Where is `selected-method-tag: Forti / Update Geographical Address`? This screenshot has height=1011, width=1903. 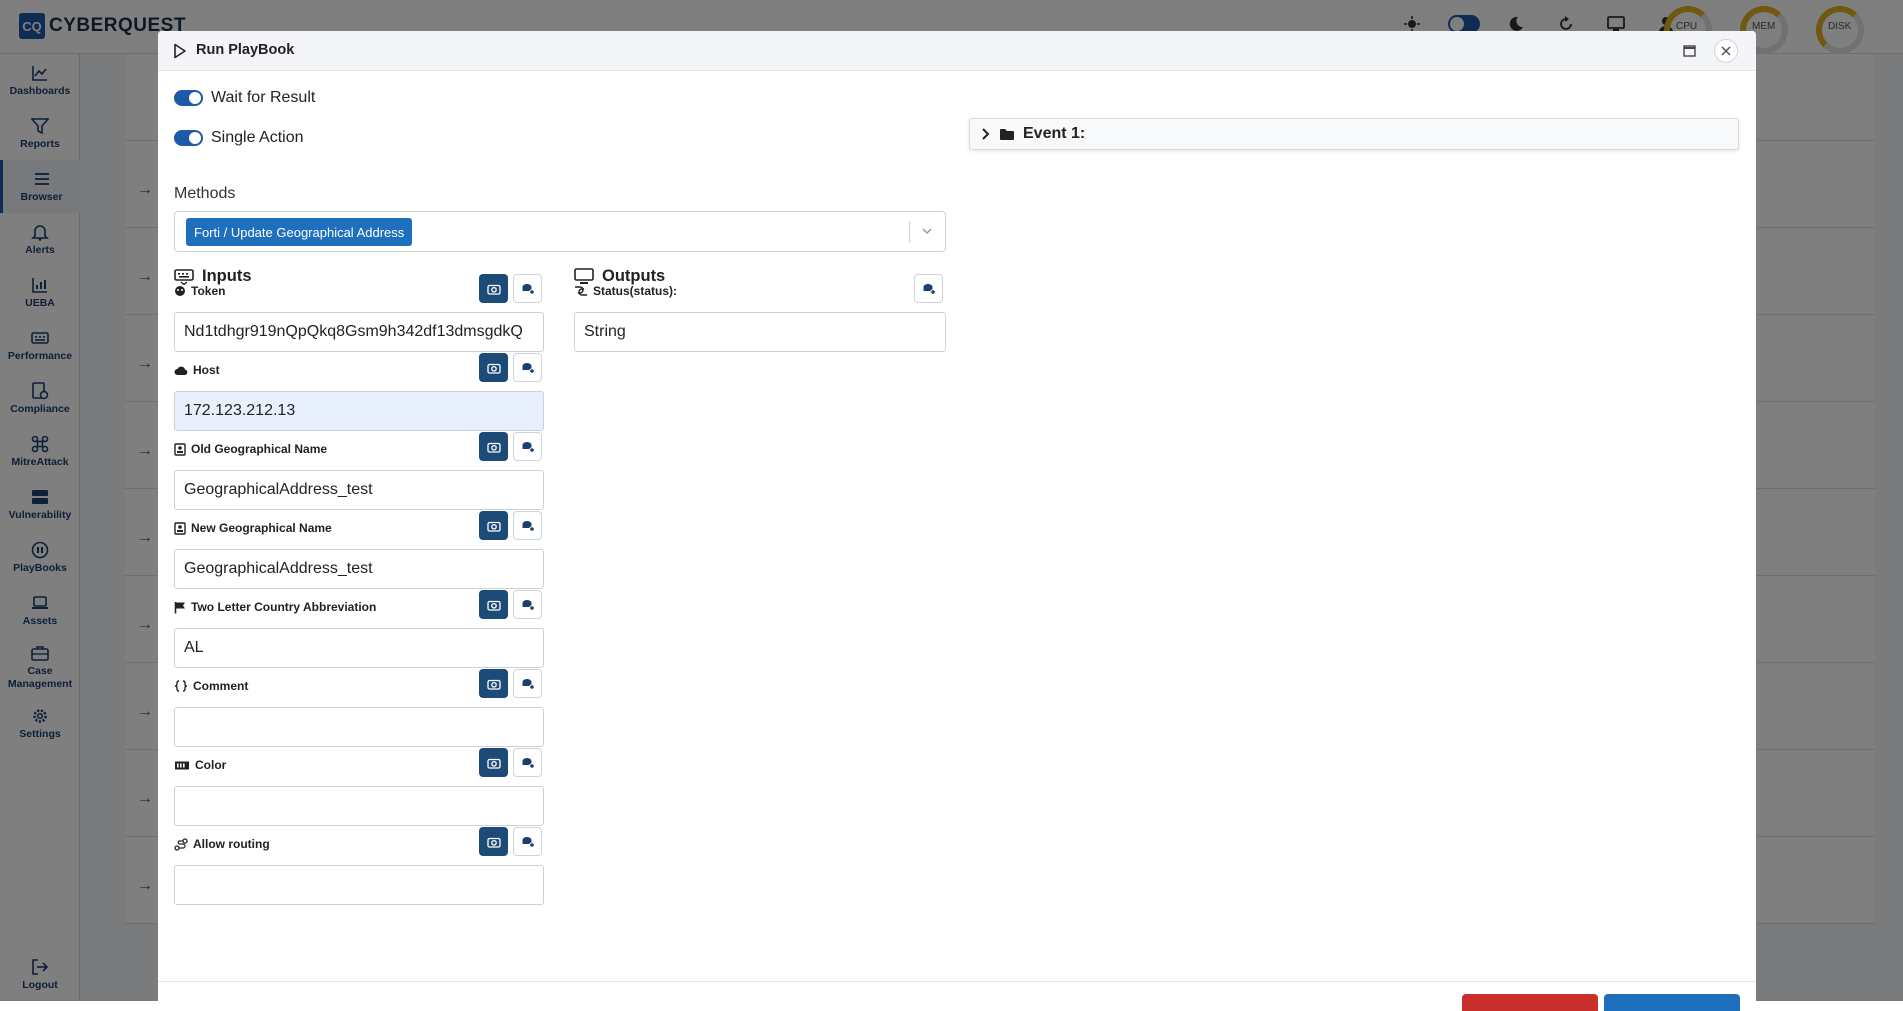
selected-method-tag: Forti / Update Geographical Address is located at coordinates (299, 232).